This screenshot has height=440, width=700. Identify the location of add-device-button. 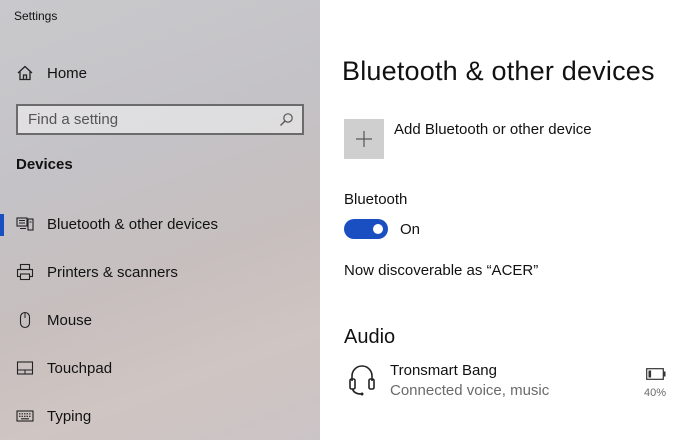
(364, 139).